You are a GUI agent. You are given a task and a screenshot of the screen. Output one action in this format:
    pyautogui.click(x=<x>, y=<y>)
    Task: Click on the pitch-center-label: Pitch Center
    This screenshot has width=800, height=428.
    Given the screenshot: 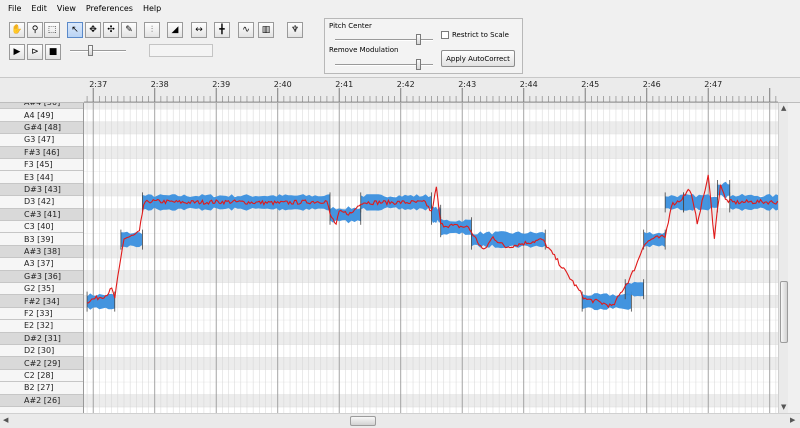 What is the action you would take?
    pyautogui.click(x=350, y=26)
    